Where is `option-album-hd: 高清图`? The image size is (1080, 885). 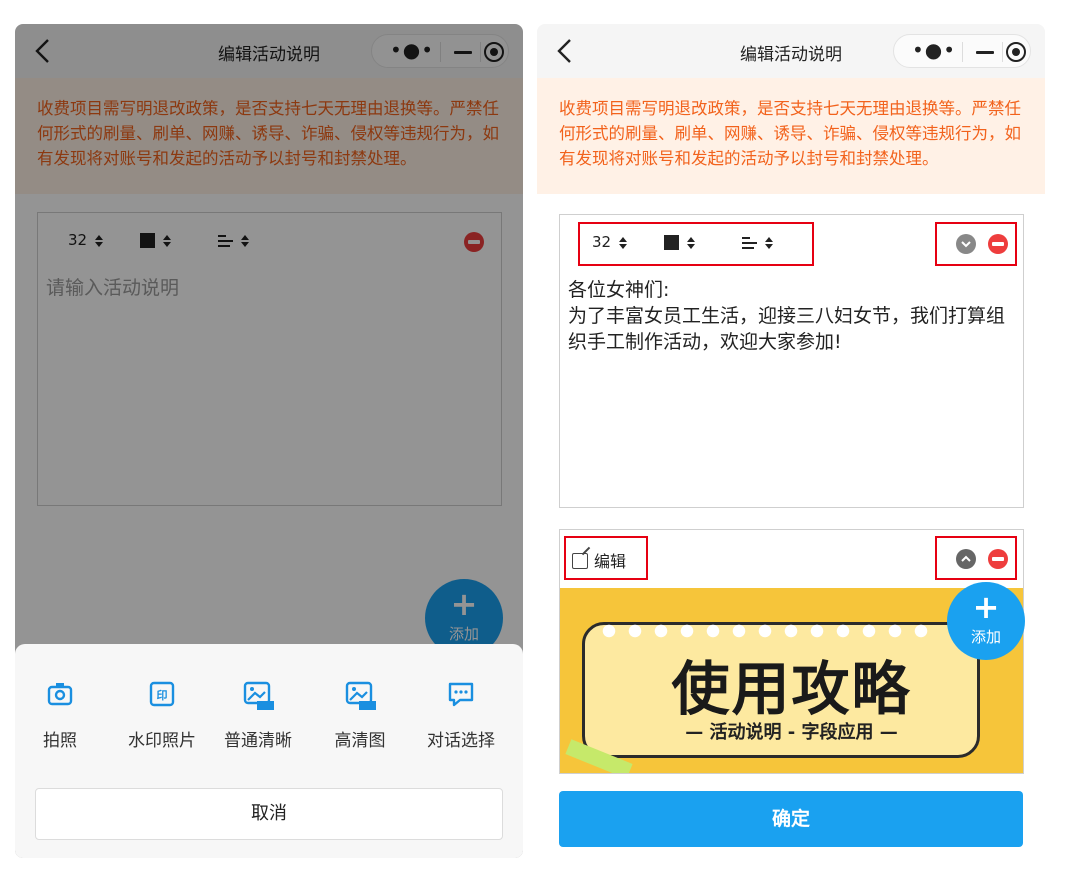
option-album-hd: 高清图 is located at coordinates (360, 714).